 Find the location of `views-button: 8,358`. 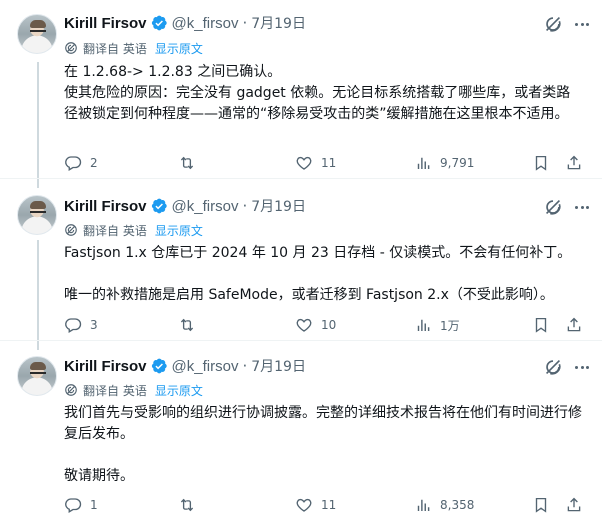

views-button: 8,358 is located at coordinates (444, 505).